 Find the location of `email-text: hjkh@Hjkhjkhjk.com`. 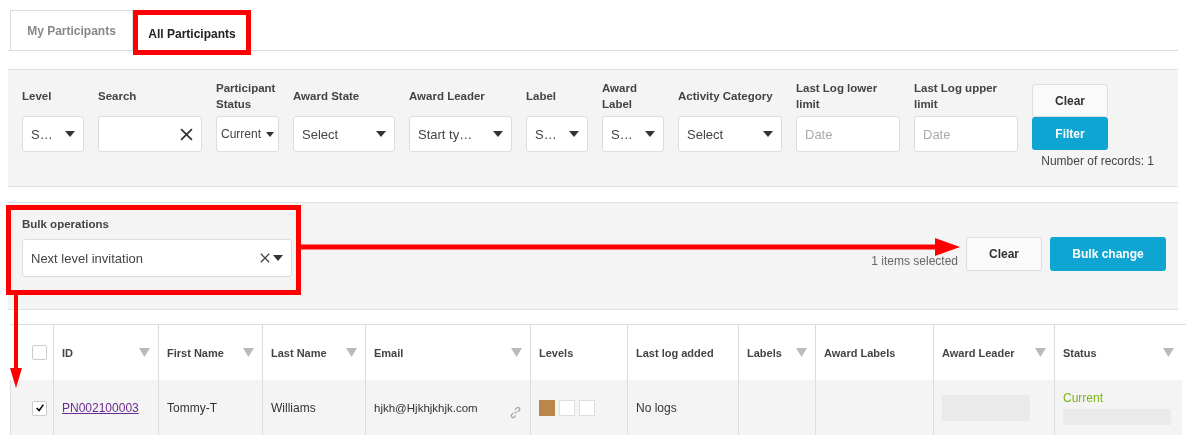

email-text: hjkh@Hjkhjkhjk.com is located at coordinates (426, 408).